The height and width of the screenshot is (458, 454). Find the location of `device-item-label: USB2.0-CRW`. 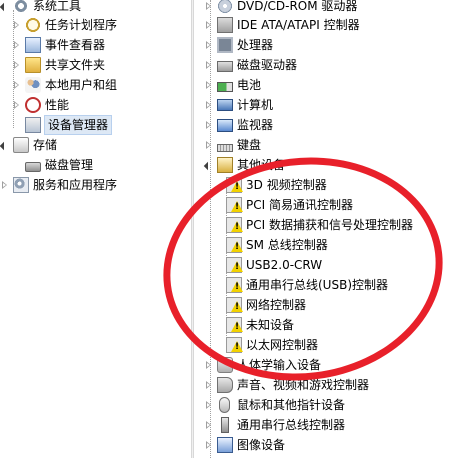

device-item-label: USB2.0-CRW is located at coordinates (284, 265).